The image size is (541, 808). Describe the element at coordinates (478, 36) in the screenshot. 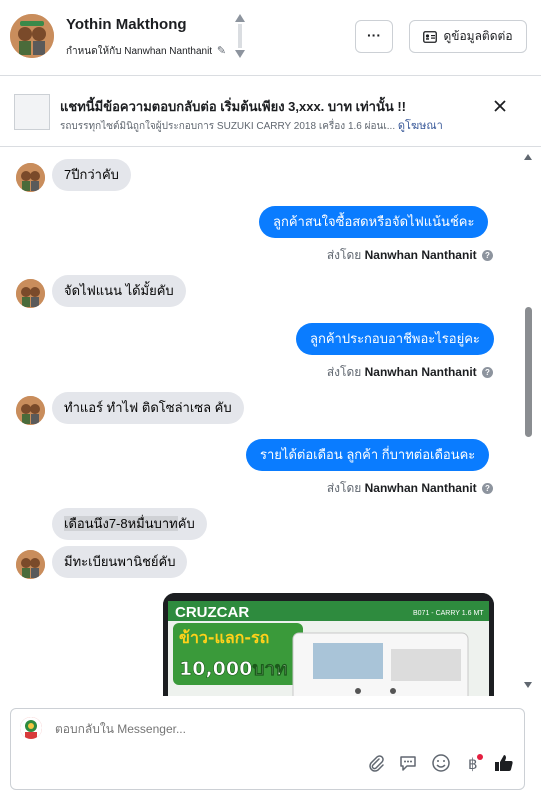

I see `view-contact-label: ดูข้อมูลติดต่อ` at that location.